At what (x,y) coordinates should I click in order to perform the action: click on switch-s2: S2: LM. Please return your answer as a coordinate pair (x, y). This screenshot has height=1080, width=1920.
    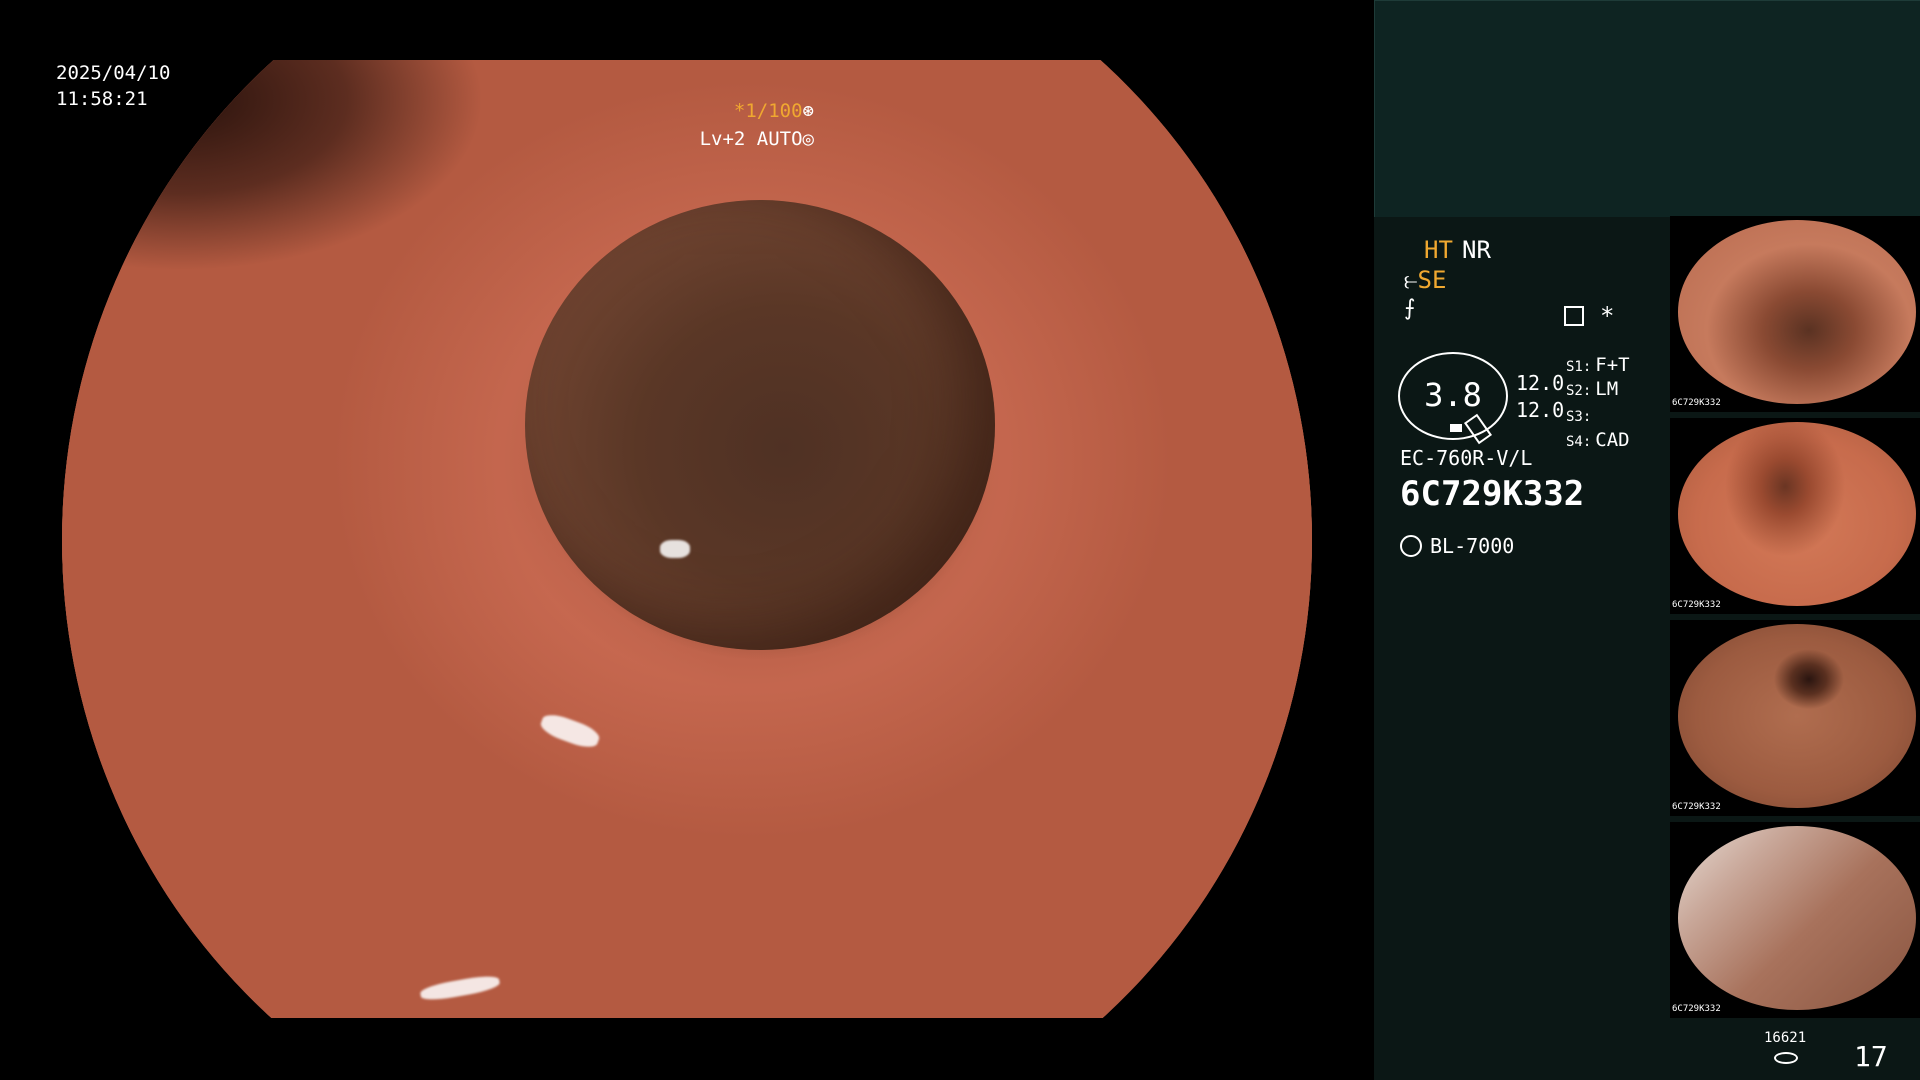
    Looking at the image, I should click on (1592, 389).